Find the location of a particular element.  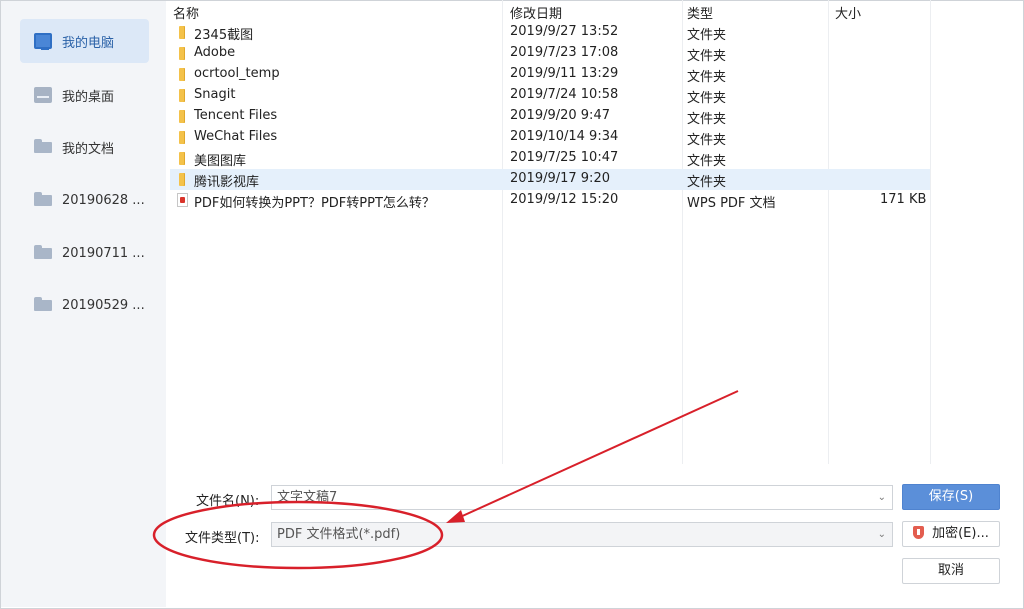

annotation-arrow-head is located at coordinates (455, 516).